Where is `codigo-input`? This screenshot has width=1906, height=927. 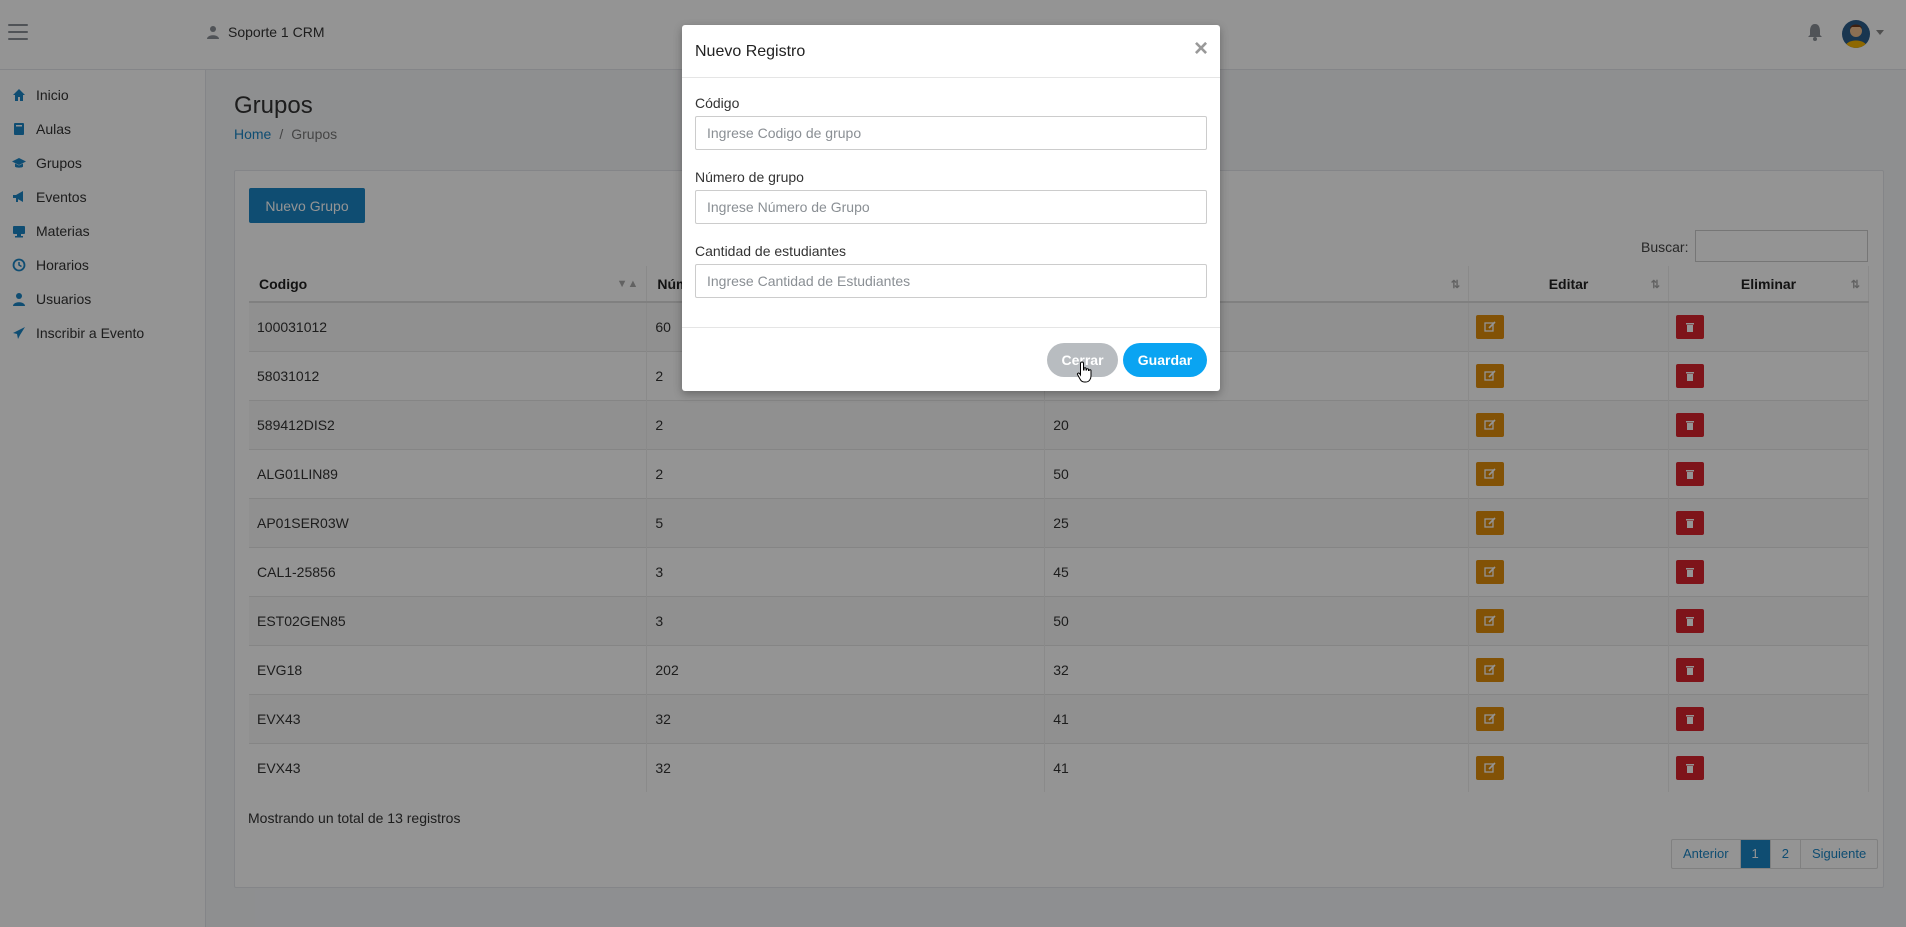
codigo-input is located at coordinates (951, 133).